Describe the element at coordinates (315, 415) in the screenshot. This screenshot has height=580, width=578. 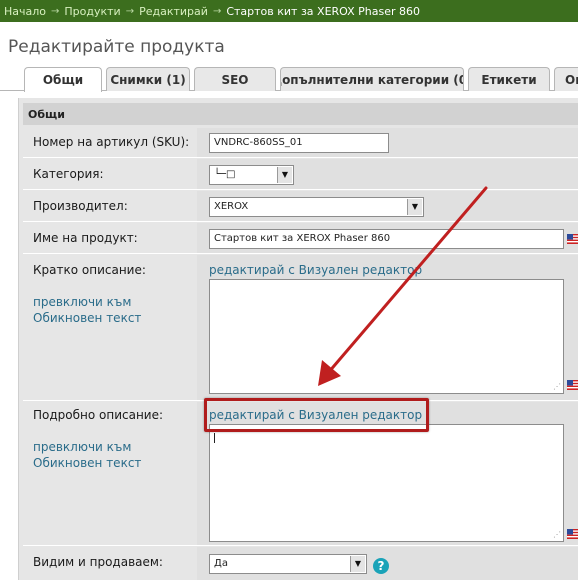
I see `long-description-visual-editor-link: редактирай с Визуален редактор` at that location.